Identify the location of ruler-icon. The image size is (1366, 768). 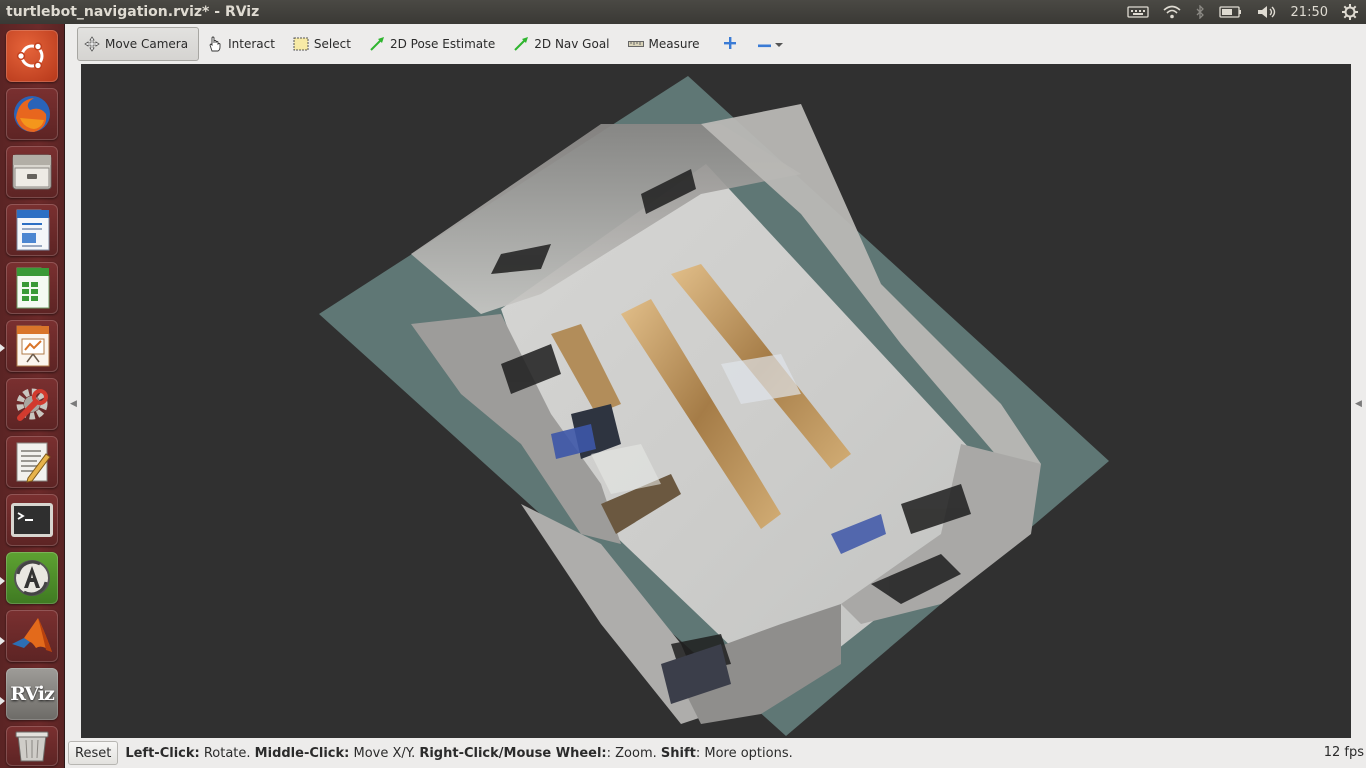
(635, 44).